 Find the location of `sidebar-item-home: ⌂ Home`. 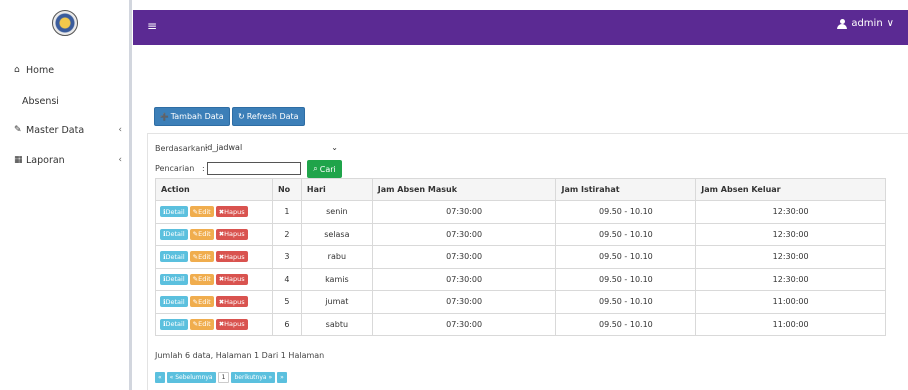

sidebar-item-home: ⌂ Home is located at coordinates (66, 70).